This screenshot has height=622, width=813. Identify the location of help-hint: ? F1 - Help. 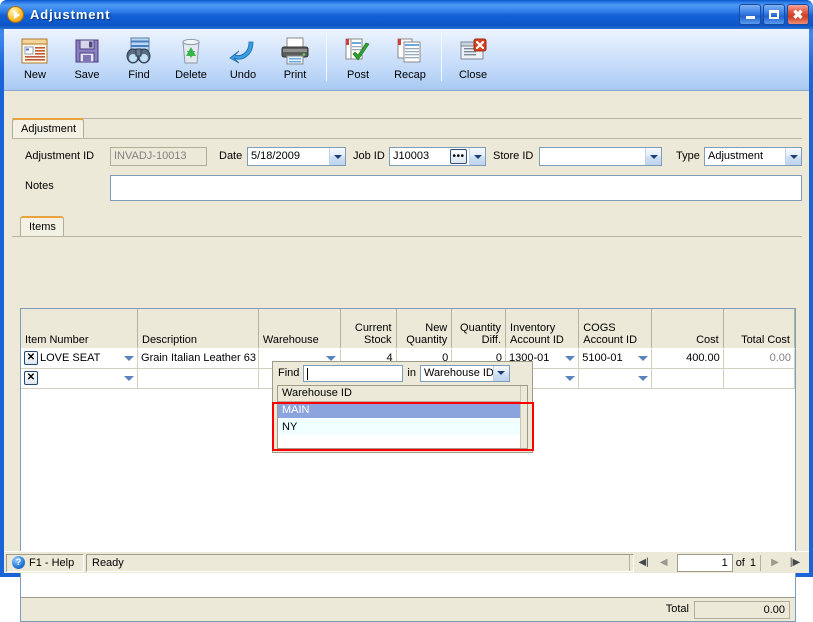
(45, 562).